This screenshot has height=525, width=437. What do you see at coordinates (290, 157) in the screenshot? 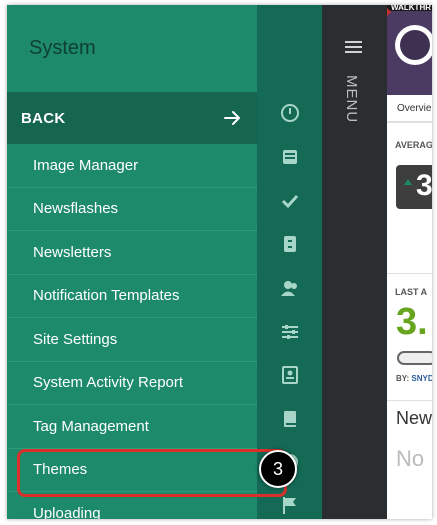
I see `inbox-icon` at bounding box center [290, 157].